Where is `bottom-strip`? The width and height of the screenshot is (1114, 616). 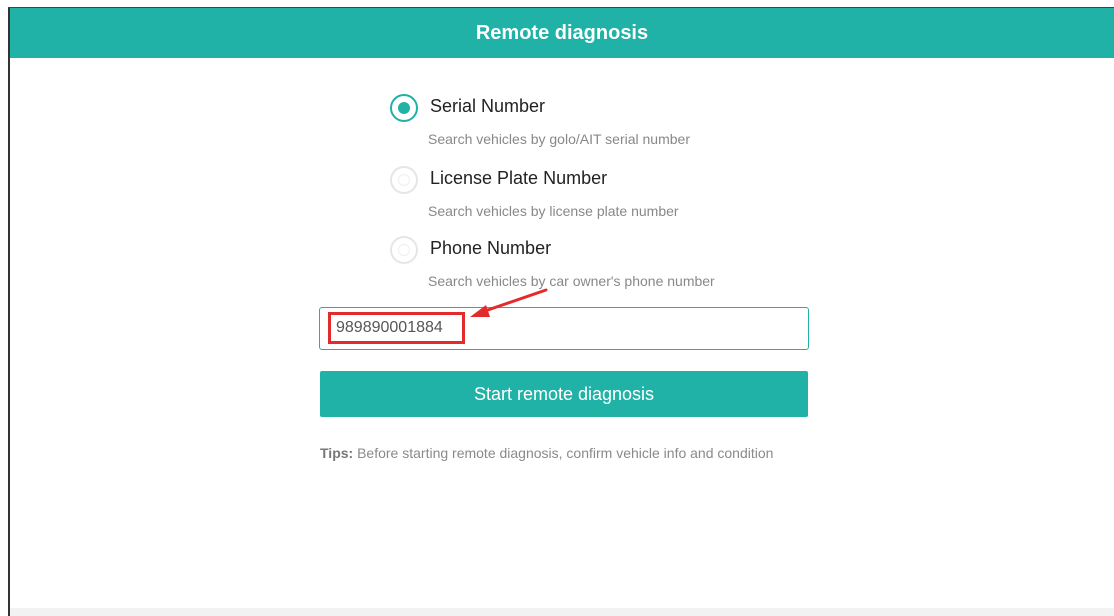
bottom-strip is located at coordinates (562, 612).